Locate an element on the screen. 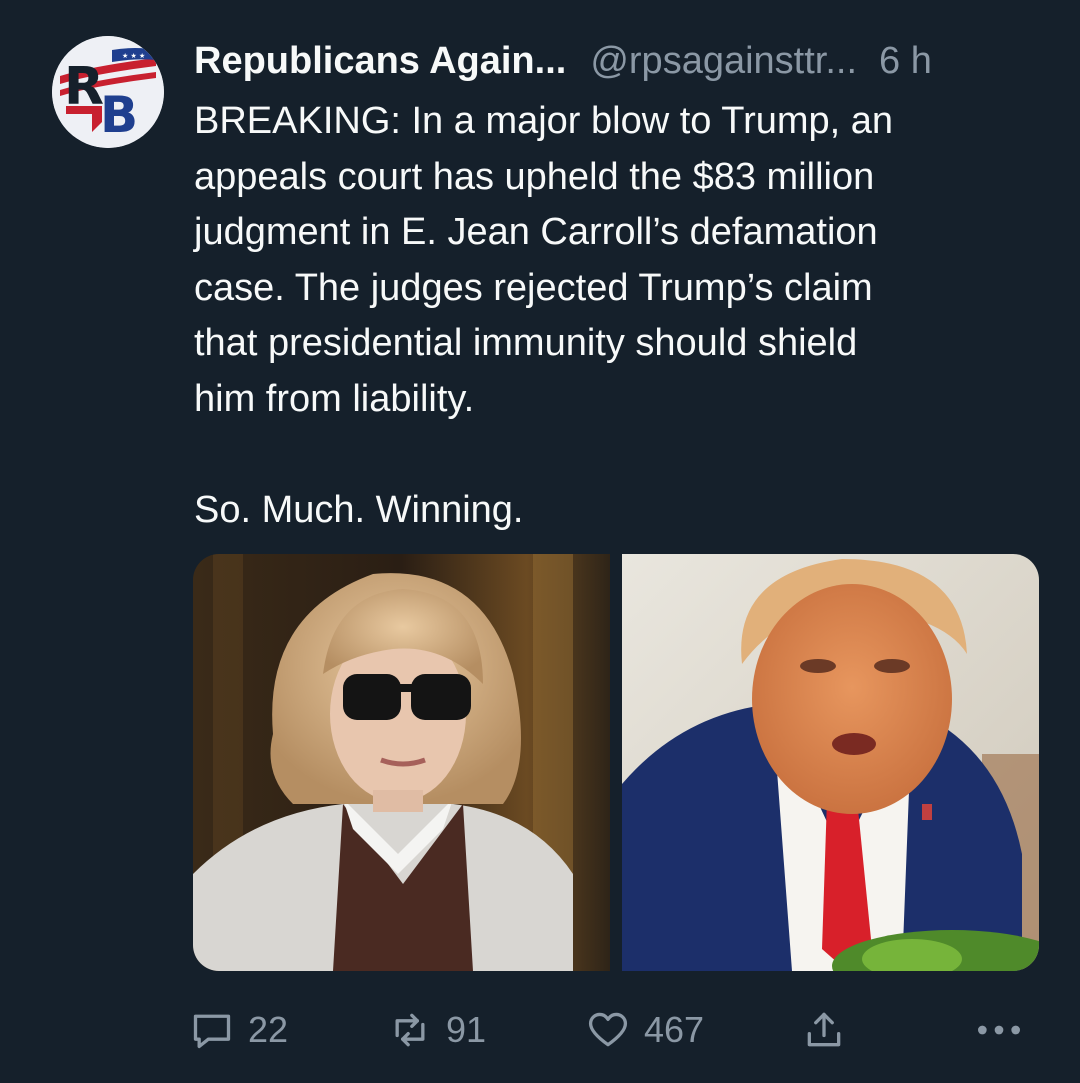 Image resolution: width=1080 pixels, height=1083 pixels. share-icon is located at coordinates (824, 1029).